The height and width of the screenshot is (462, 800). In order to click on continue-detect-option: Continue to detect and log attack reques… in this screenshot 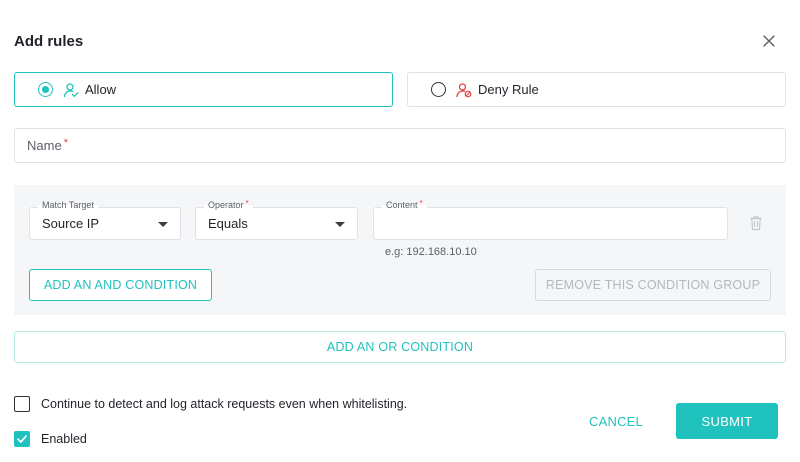, I will do `click(210, 404)`.